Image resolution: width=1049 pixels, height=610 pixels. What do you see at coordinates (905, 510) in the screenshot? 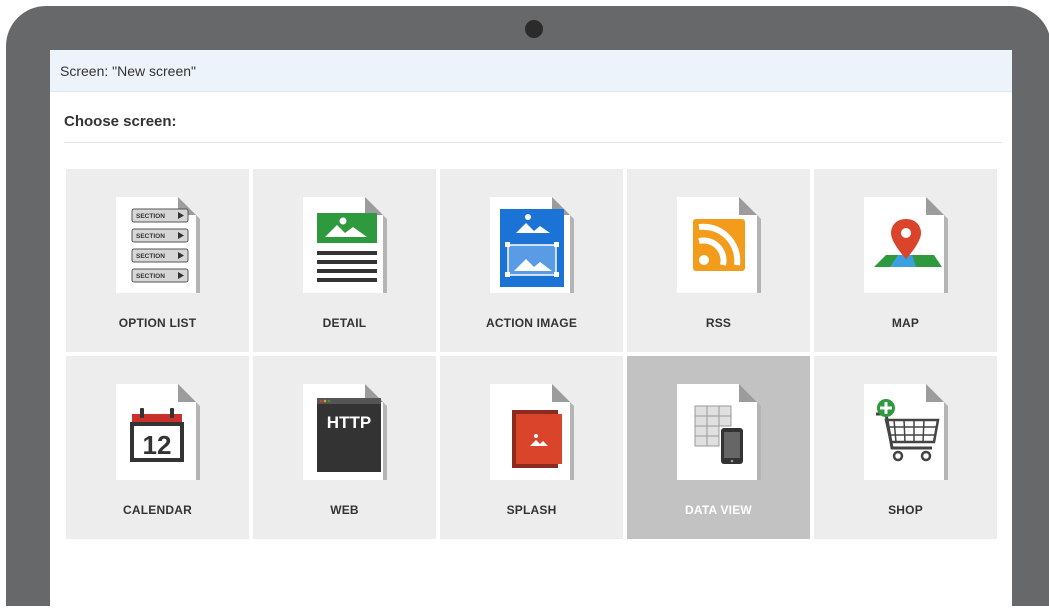
I see `tile-label: SHOP` at bounding box center [905, 510].